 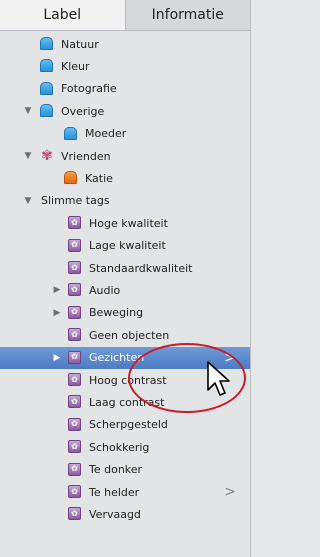 What do you see at coordinates (125, 66) in the screenshot?
I see `tree-item-kleur: Kleur` at bounding box center [125, 66].